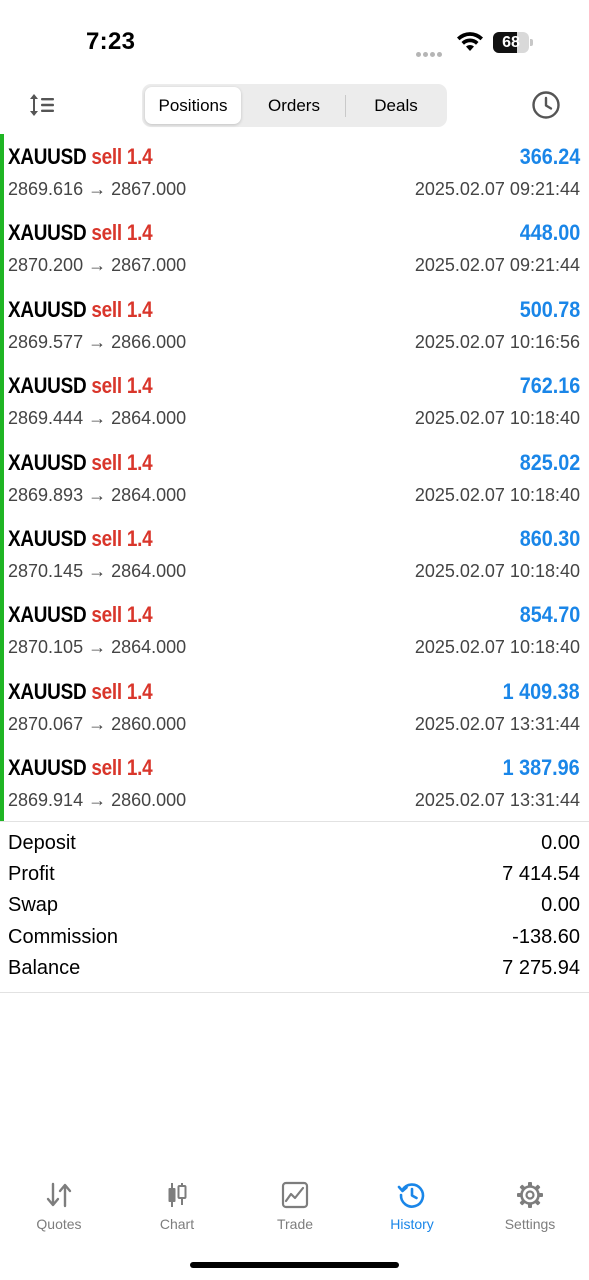 The image size is (589, 1280). Describe the element at coordinates (541, 874) in the screenshot. I see `summary-value: 7 414.54` at that location.